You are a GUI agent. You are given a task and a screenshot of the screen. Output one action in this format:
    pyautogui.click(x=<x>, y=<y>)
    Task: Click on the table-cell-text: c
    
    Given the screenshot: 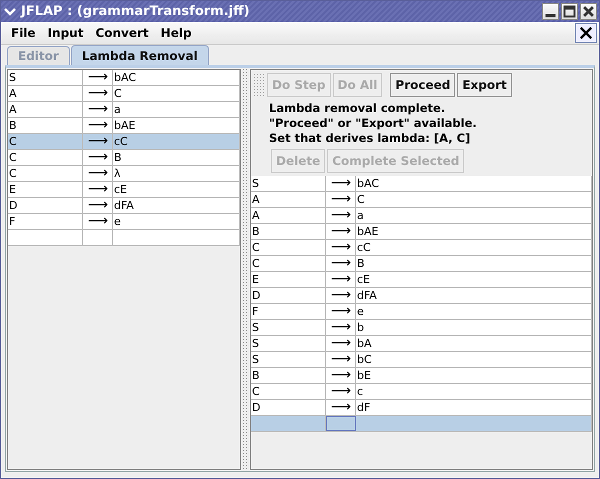 What is the action you would take?
    pyautogui.click(x=360, y=391)
    